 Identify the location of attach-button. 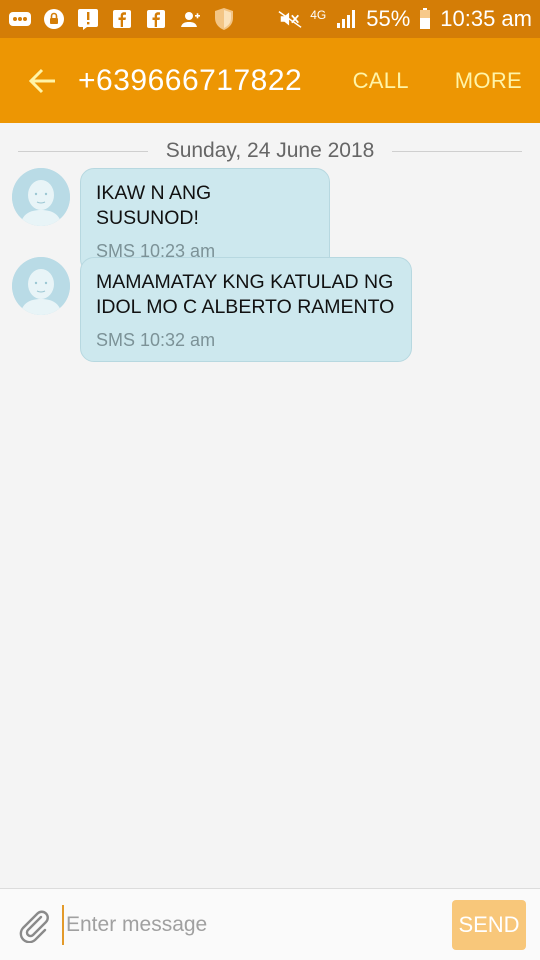
(34, 925).